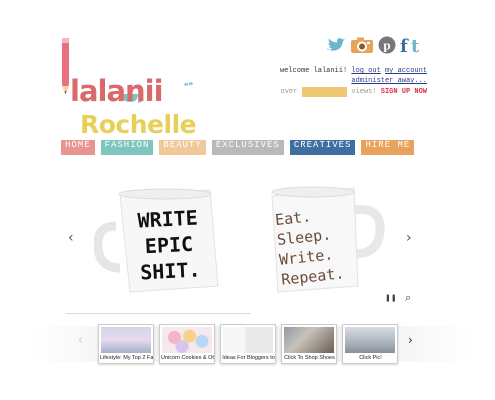  What do you see at coordinates (289, 92) in the screenshot?
I see `views-prefix: over` at bounding box center [289, 92].